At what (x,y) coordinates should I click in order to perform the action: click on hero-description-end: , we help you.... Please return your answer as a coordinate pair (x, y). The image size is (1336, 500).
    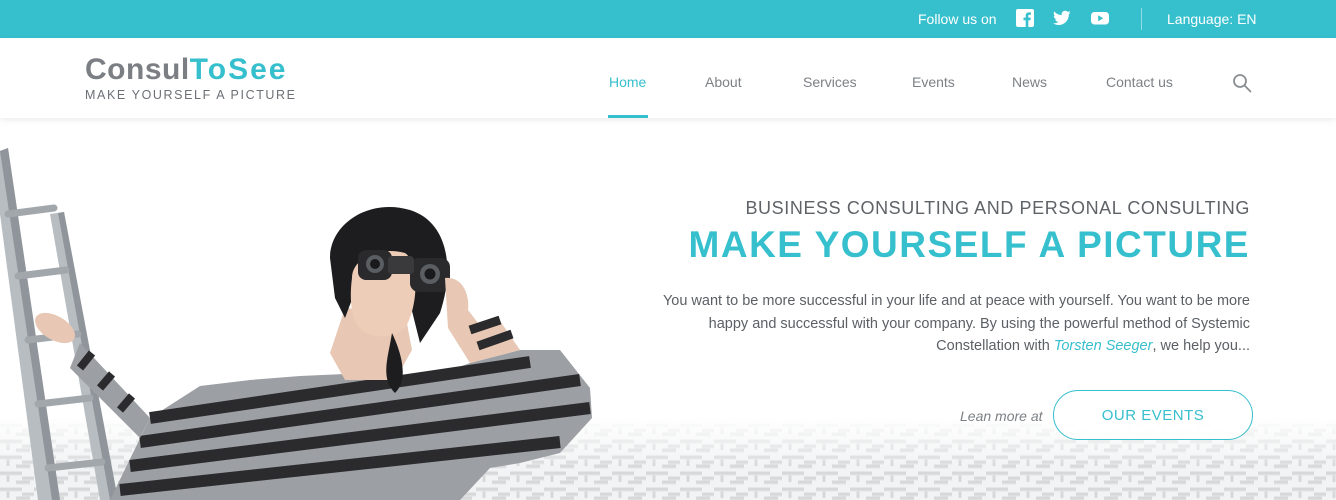
    Looking at the image, I should click on (1201, 346).